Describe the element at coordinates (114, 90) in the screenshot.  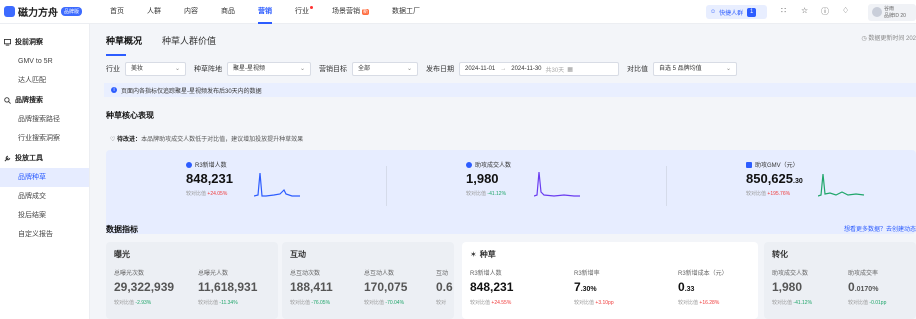
I see `info-icon: i` at that location.